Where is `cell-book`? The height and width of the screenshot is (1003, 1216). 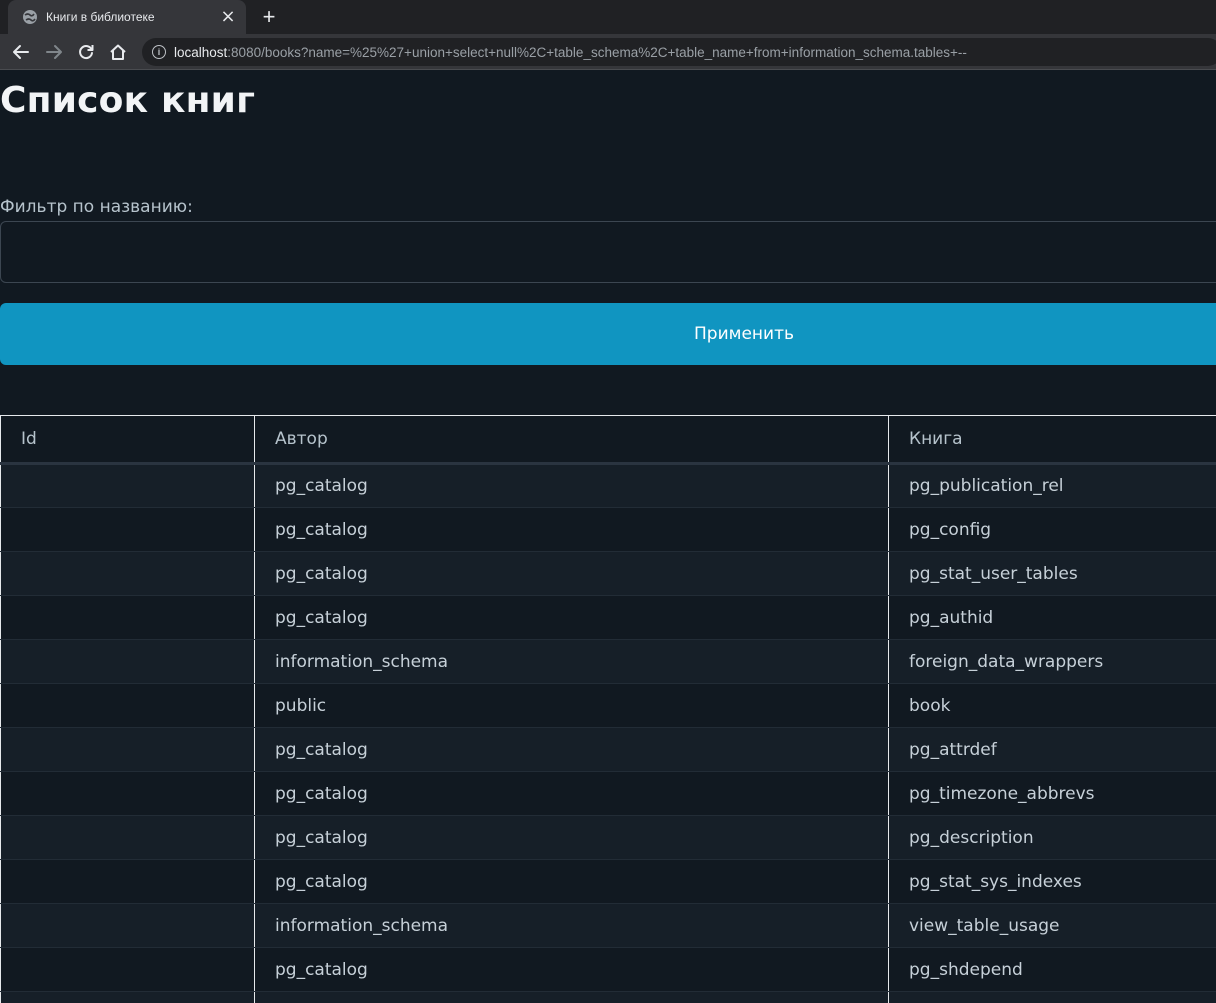 cell-book is located at coordinates (1052, 997).